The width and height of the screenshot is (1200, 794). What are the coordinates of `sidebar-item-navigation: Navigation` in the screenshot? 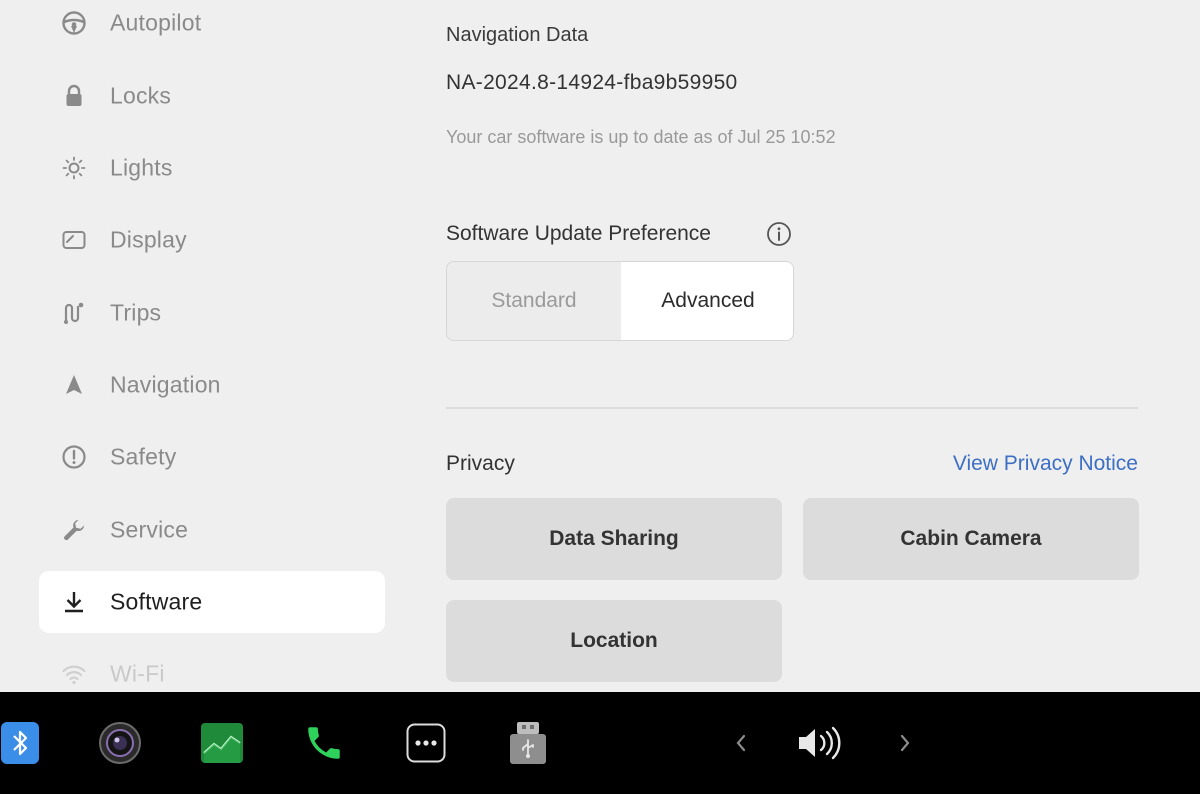 It's located at (212, 385).